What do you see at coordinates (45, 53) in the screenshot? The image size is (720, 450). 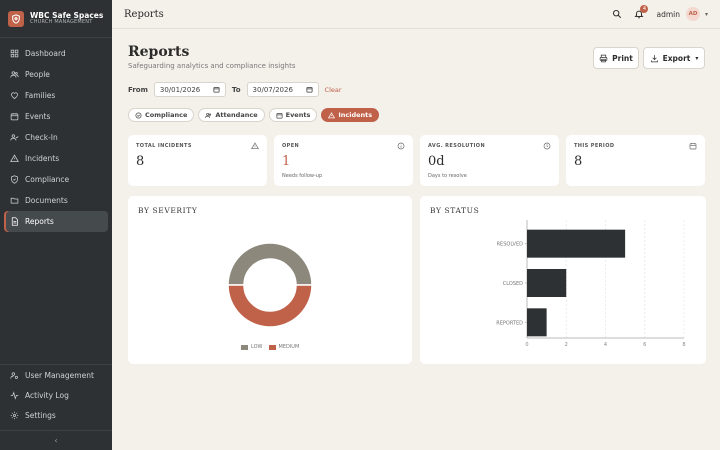 I see `sidebar-item-label: Dashboard` at bounding box center [45, 53].